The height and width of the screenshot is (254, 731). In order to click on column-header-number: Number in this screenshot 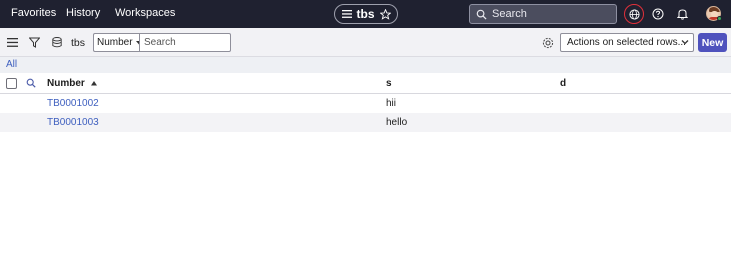, I will do `click(72, 83)`.